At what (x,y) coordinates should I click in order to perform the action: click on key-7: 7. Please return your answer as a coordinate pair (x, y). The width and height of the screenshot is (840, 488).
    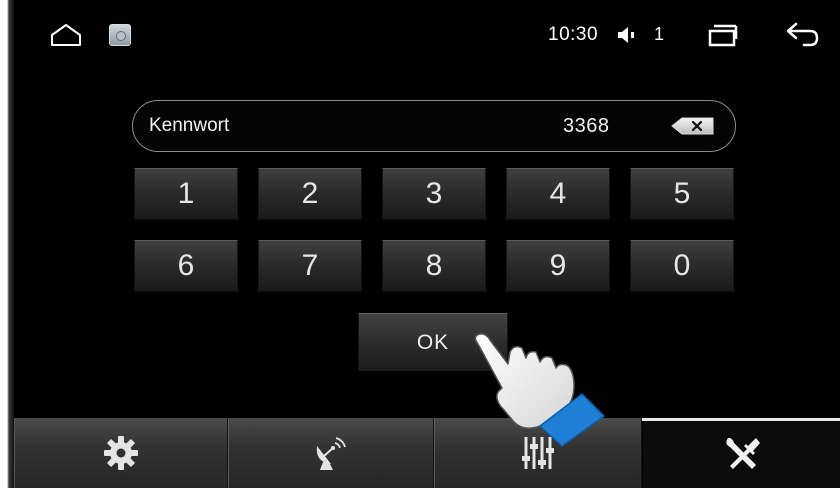
    Looking at the image, I should click on (310, 266).